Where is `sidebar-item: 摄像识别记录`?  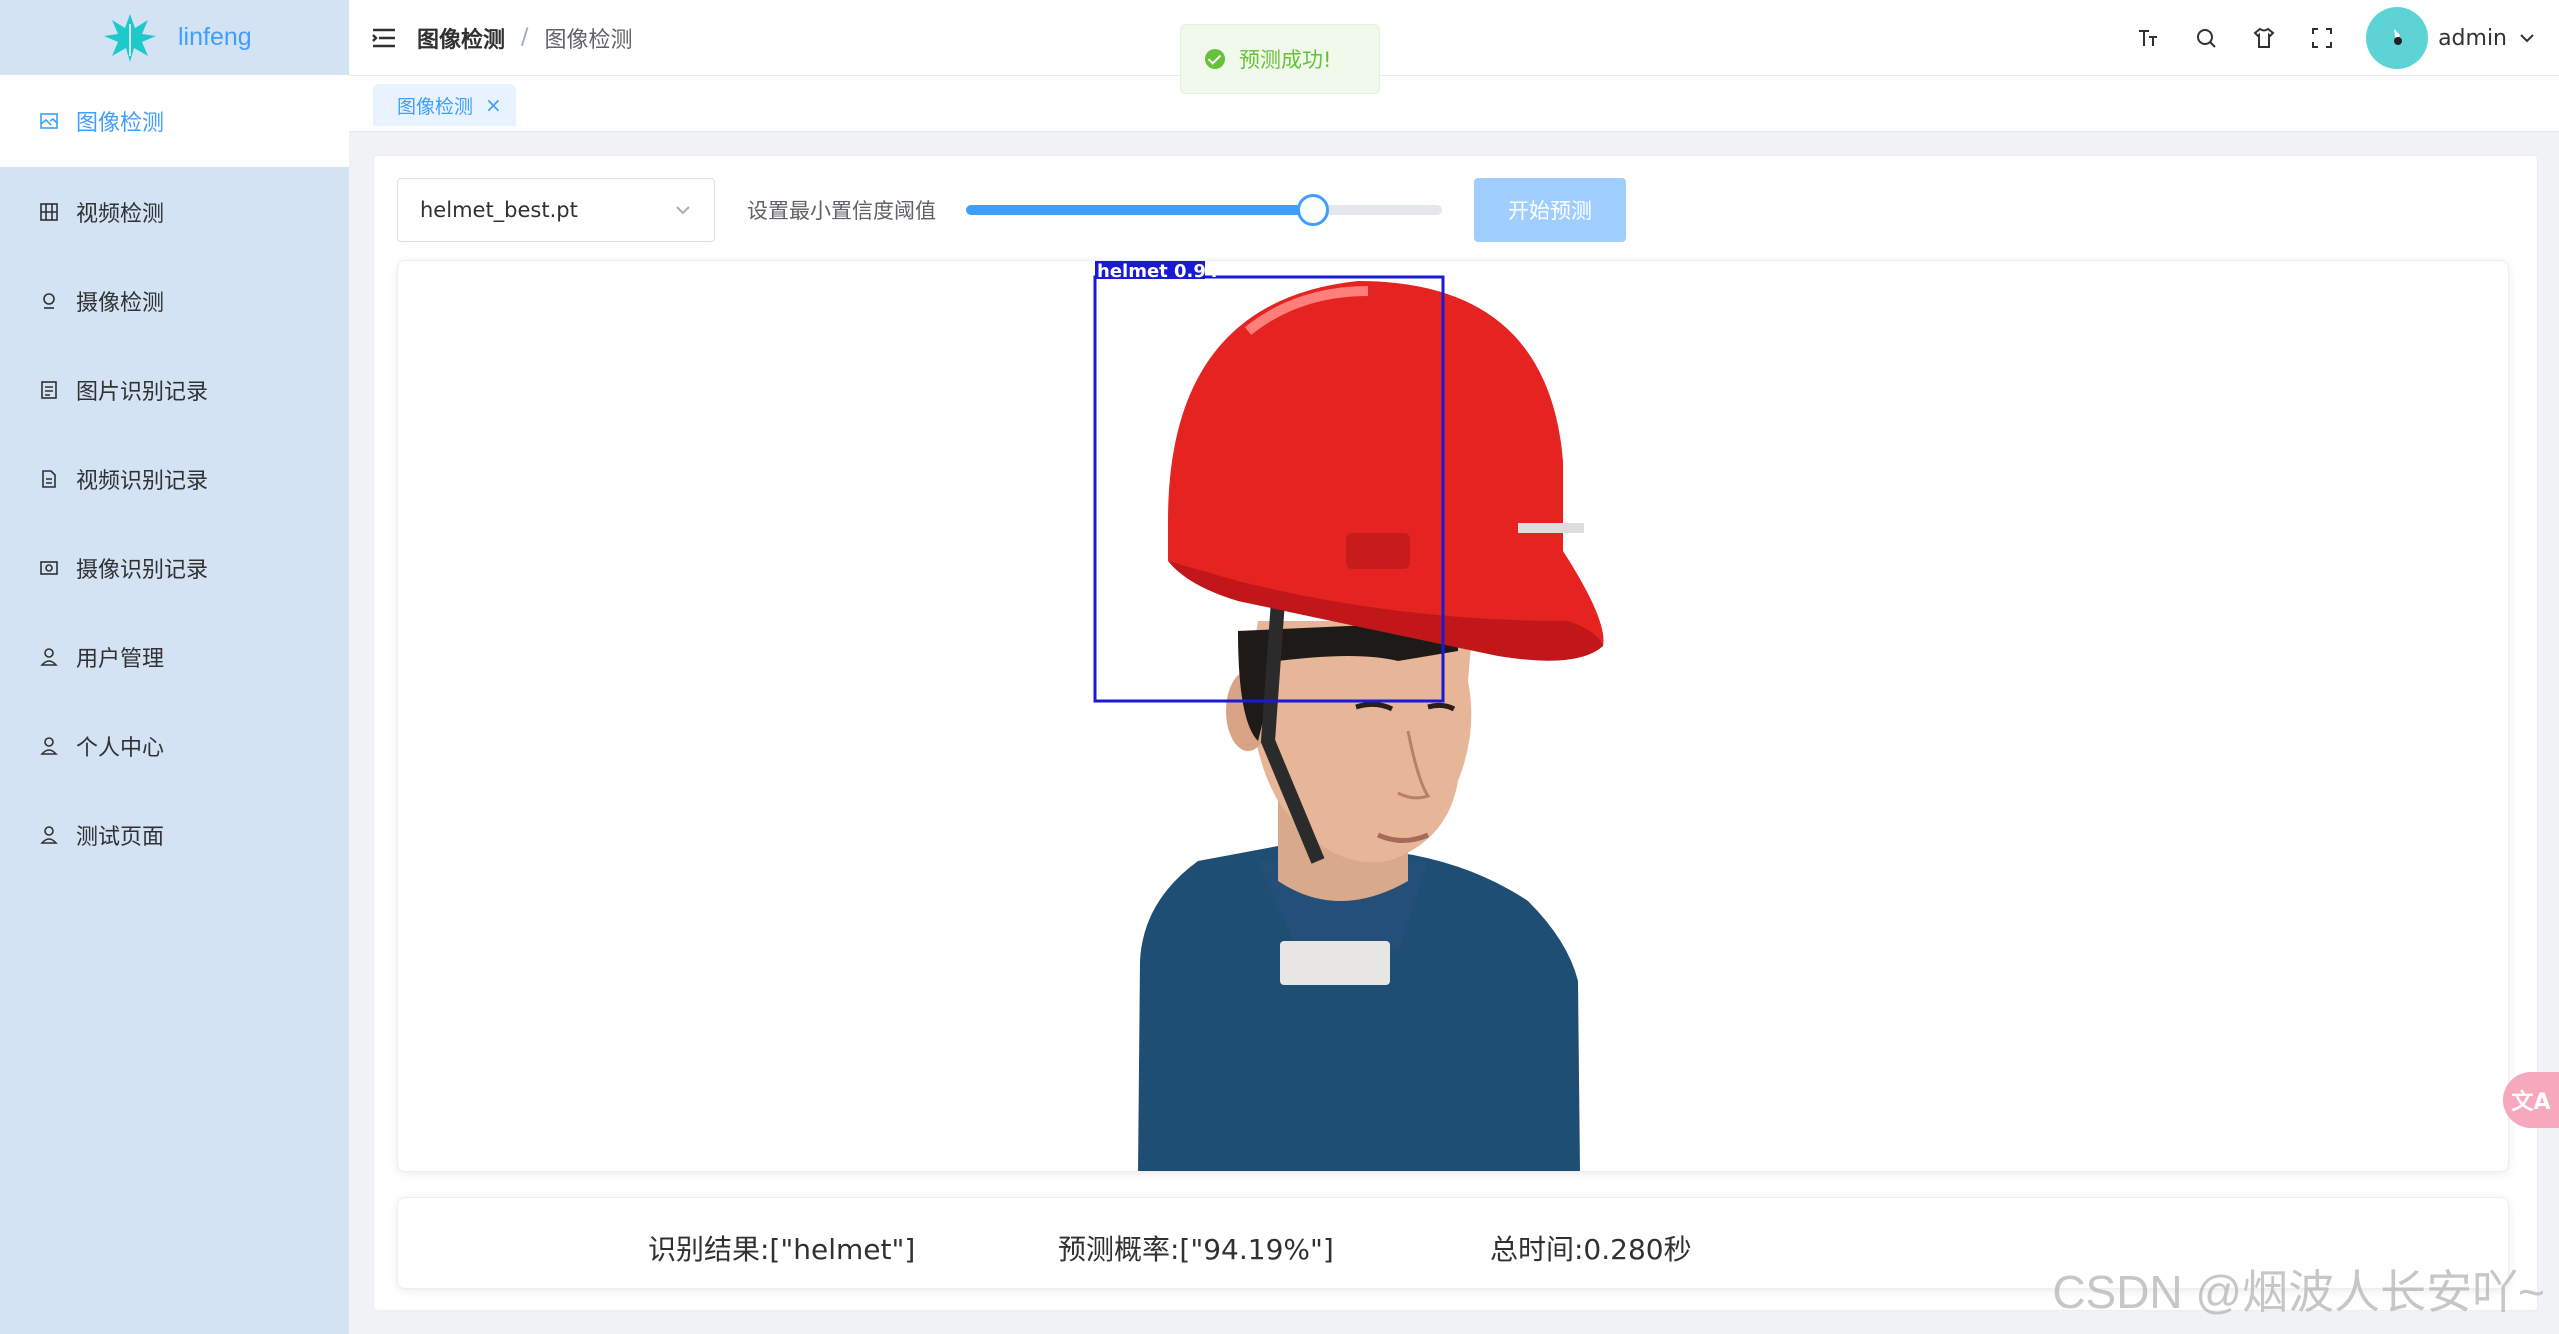
sidebar-item: 摄像识别记录 is located at coordinates (174, 567).